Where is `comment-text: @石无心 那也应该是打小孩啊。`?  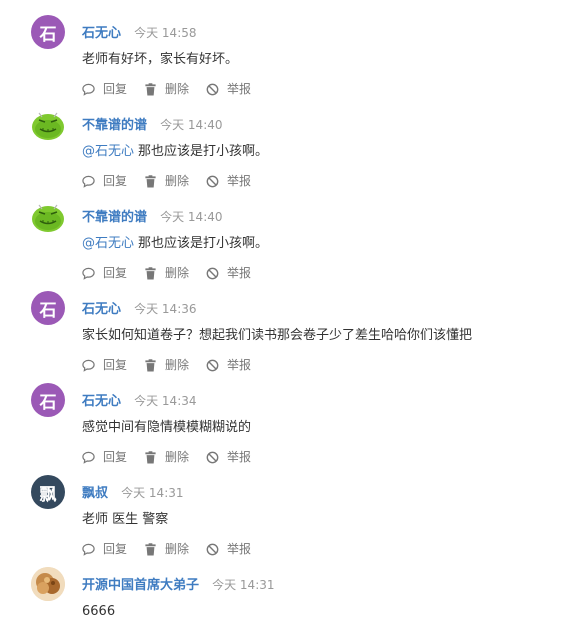 comment-text: @石无心 那也应该是打小孩啊。 is located at coordinates (175, 152).